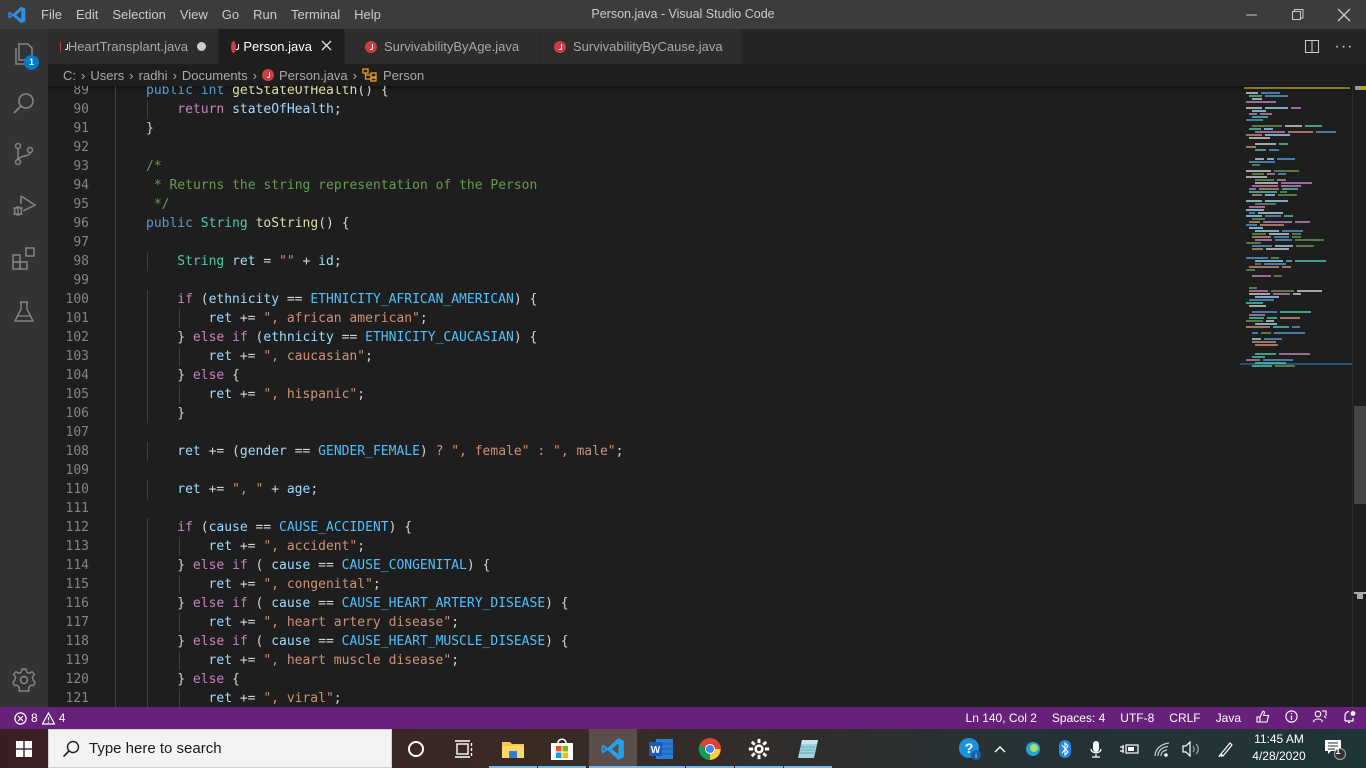  Describe the element at coordinates (1291, 718) in the screenshot. I see `info-icon` at that location.